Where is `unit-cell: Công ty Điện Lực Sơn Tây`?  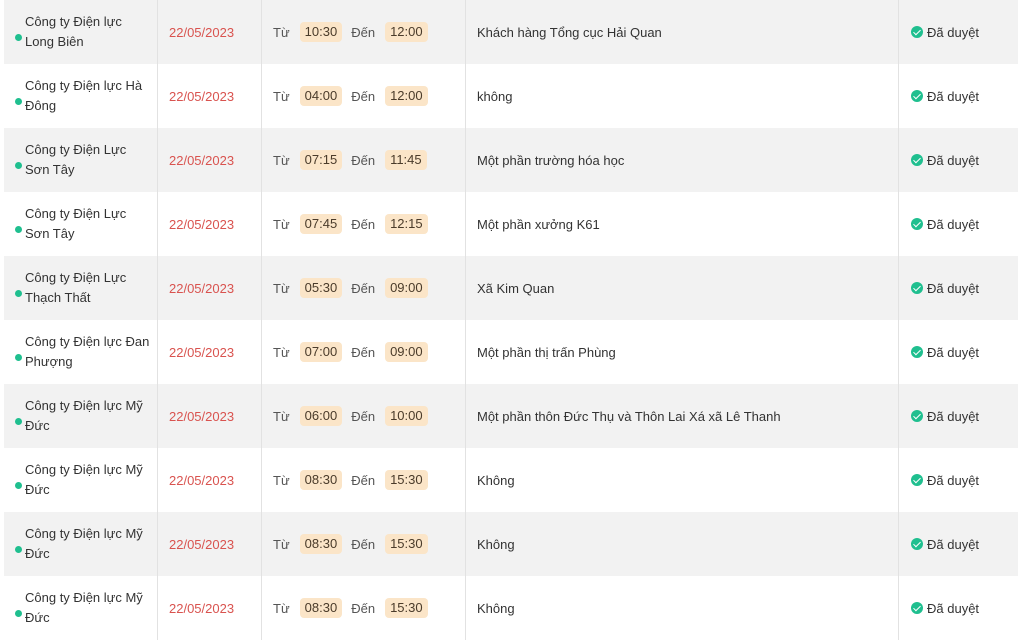
unit-cell: Công ty Điện Lực Sơn Tây is located at coordinates (81, 160).